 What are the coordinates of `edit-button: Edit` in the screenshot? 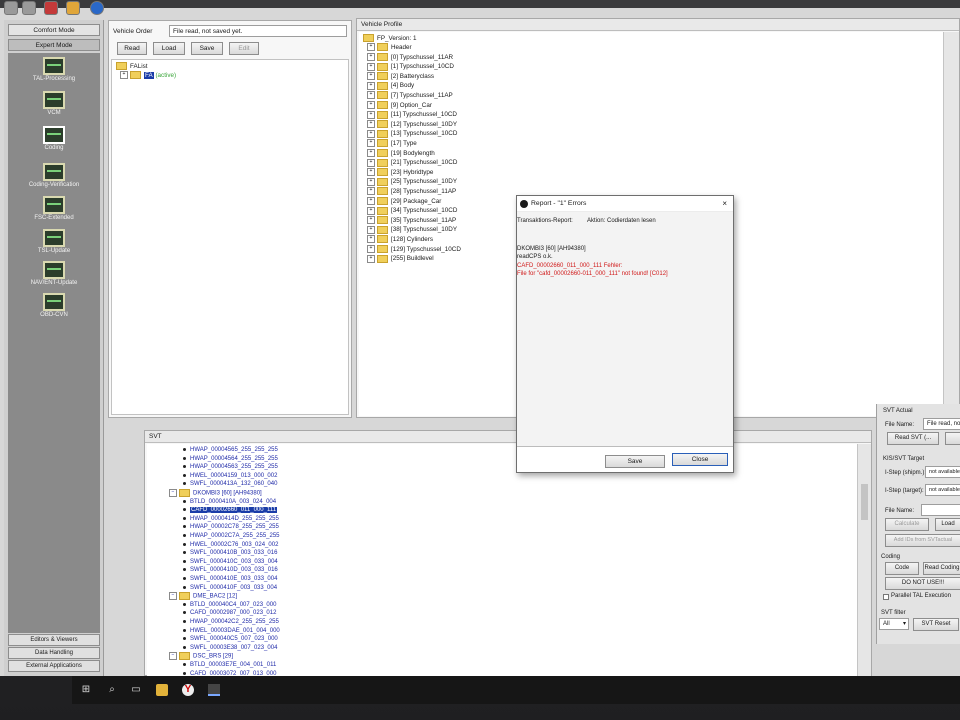 It's located at (244, 48).